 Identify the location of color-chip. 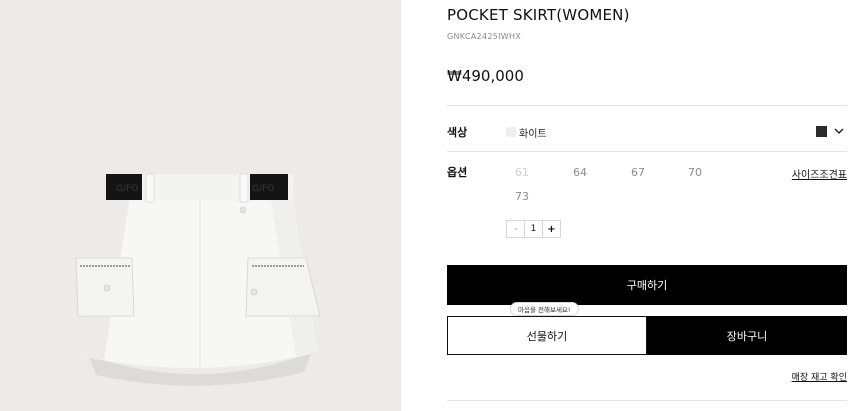
(821, 131).